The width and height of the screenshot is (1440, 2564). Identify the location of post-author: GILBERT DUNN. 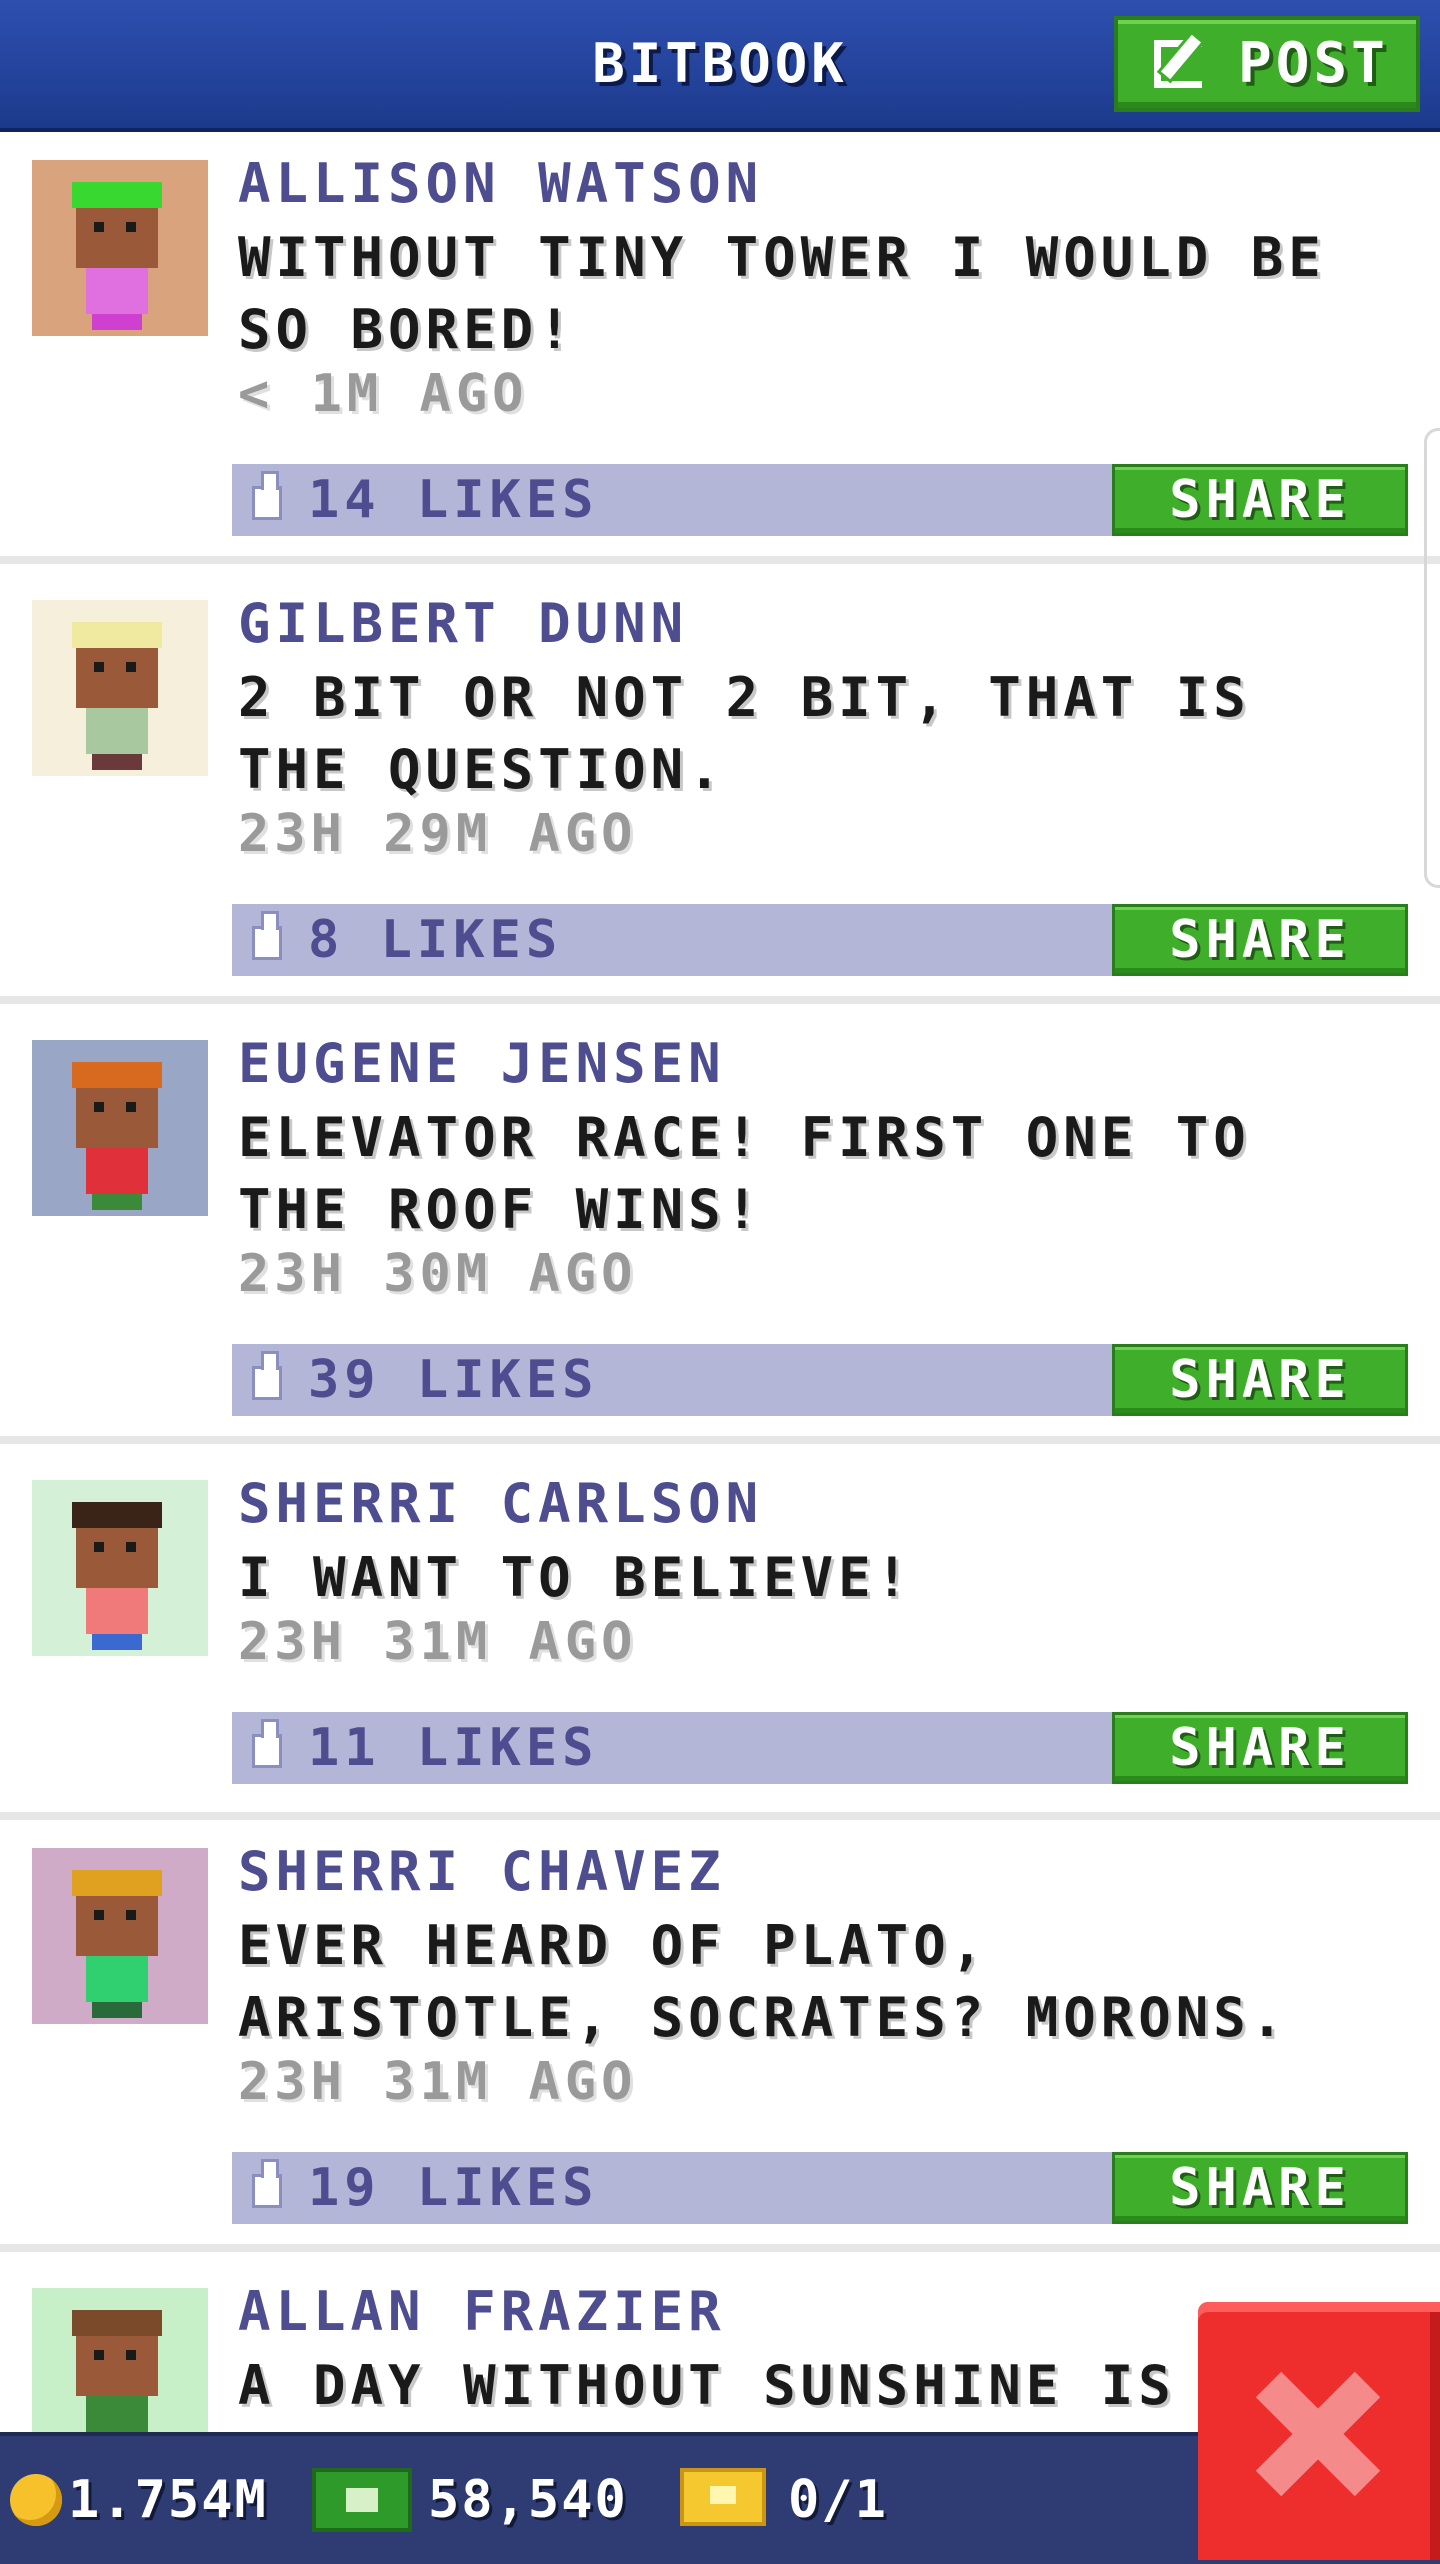
(463, 623).